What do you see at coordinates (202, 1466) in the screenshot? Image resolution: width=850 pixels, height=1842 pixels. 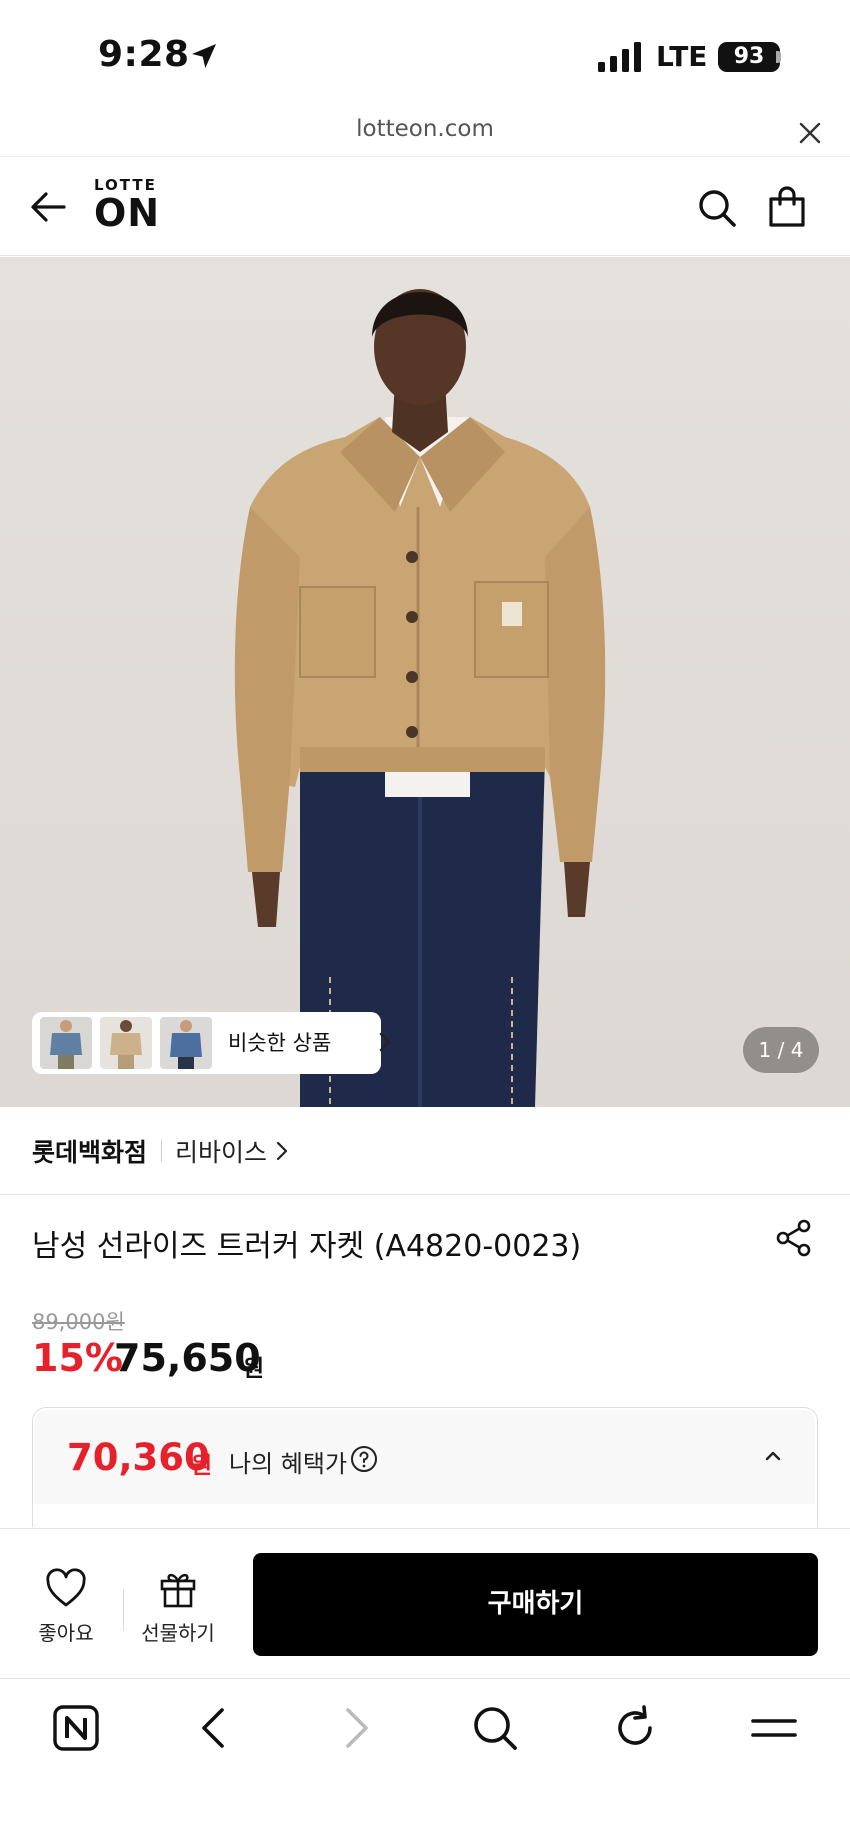 I see `benefit-price-unit: 원` at bounding box center [202, 1466].